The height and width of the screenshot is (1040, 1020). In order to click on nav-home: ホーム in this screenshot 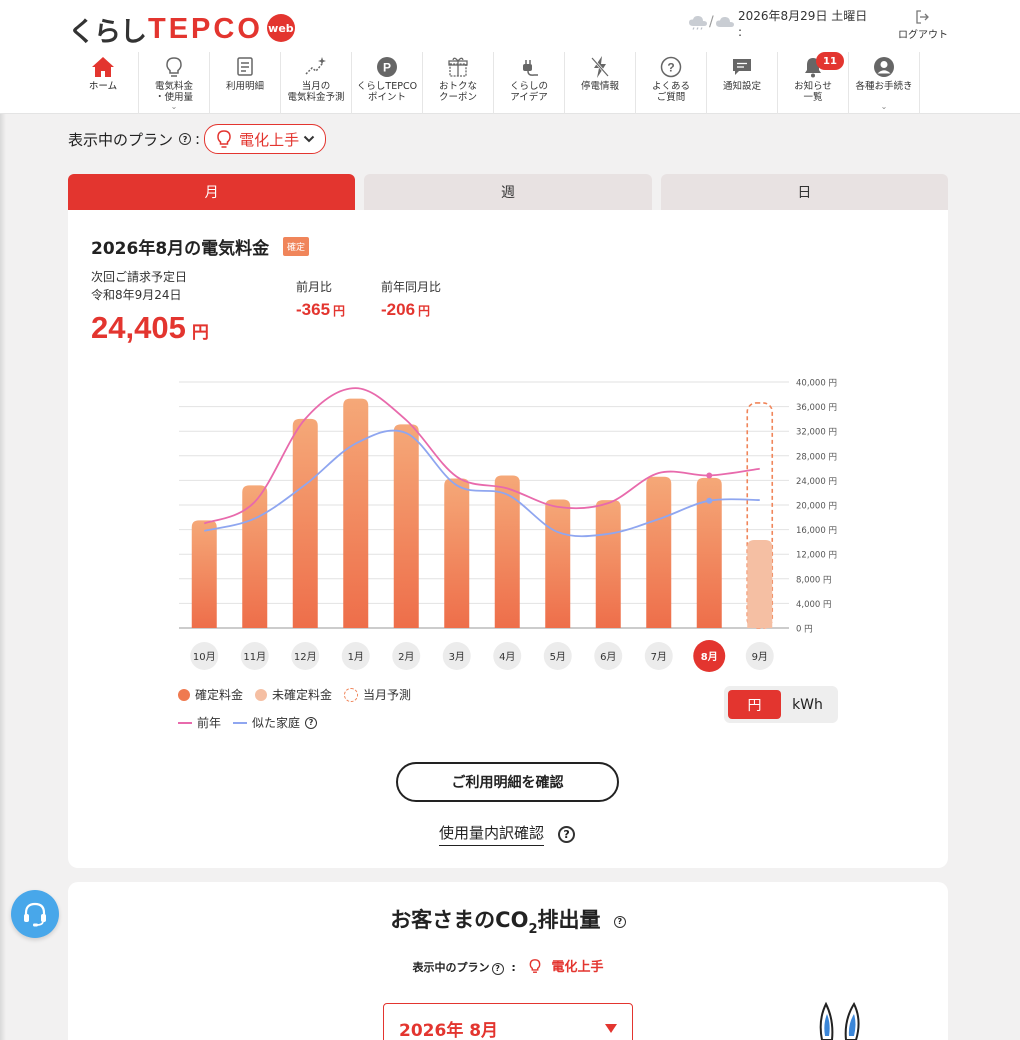, I will do `click(103, 83)`.